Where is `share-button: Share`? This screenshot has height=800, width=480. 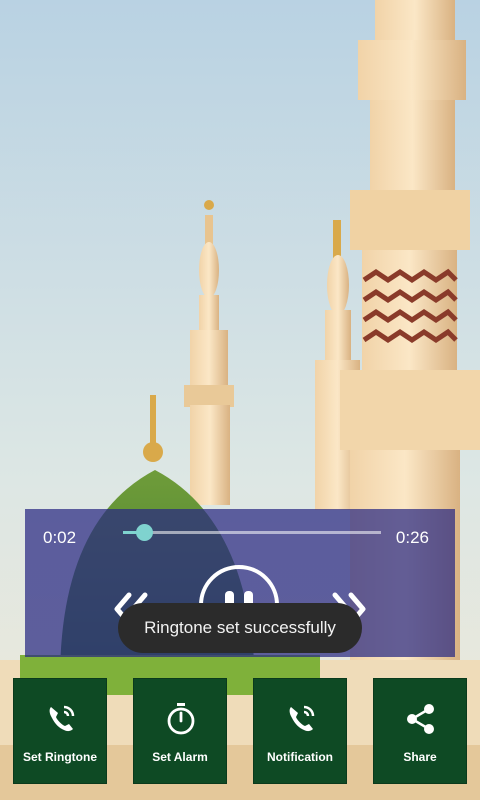 share-button: Share is located at coordinates (420, 731).